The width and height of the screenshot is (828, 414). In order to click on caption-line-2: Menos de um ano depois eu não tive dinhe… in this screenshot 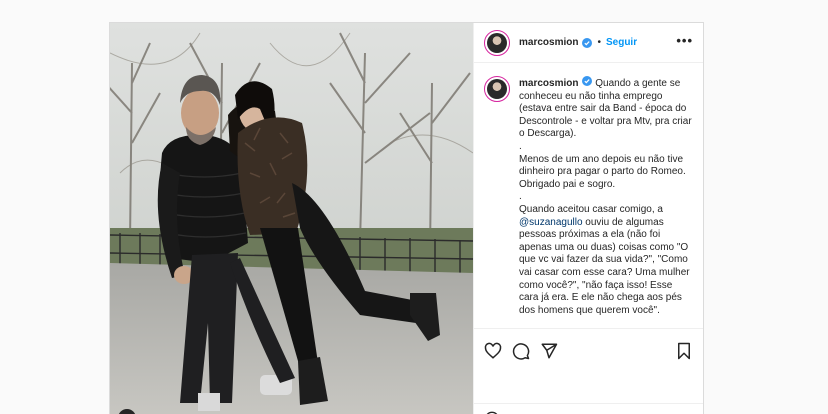, I will do `click(602, 171)`.